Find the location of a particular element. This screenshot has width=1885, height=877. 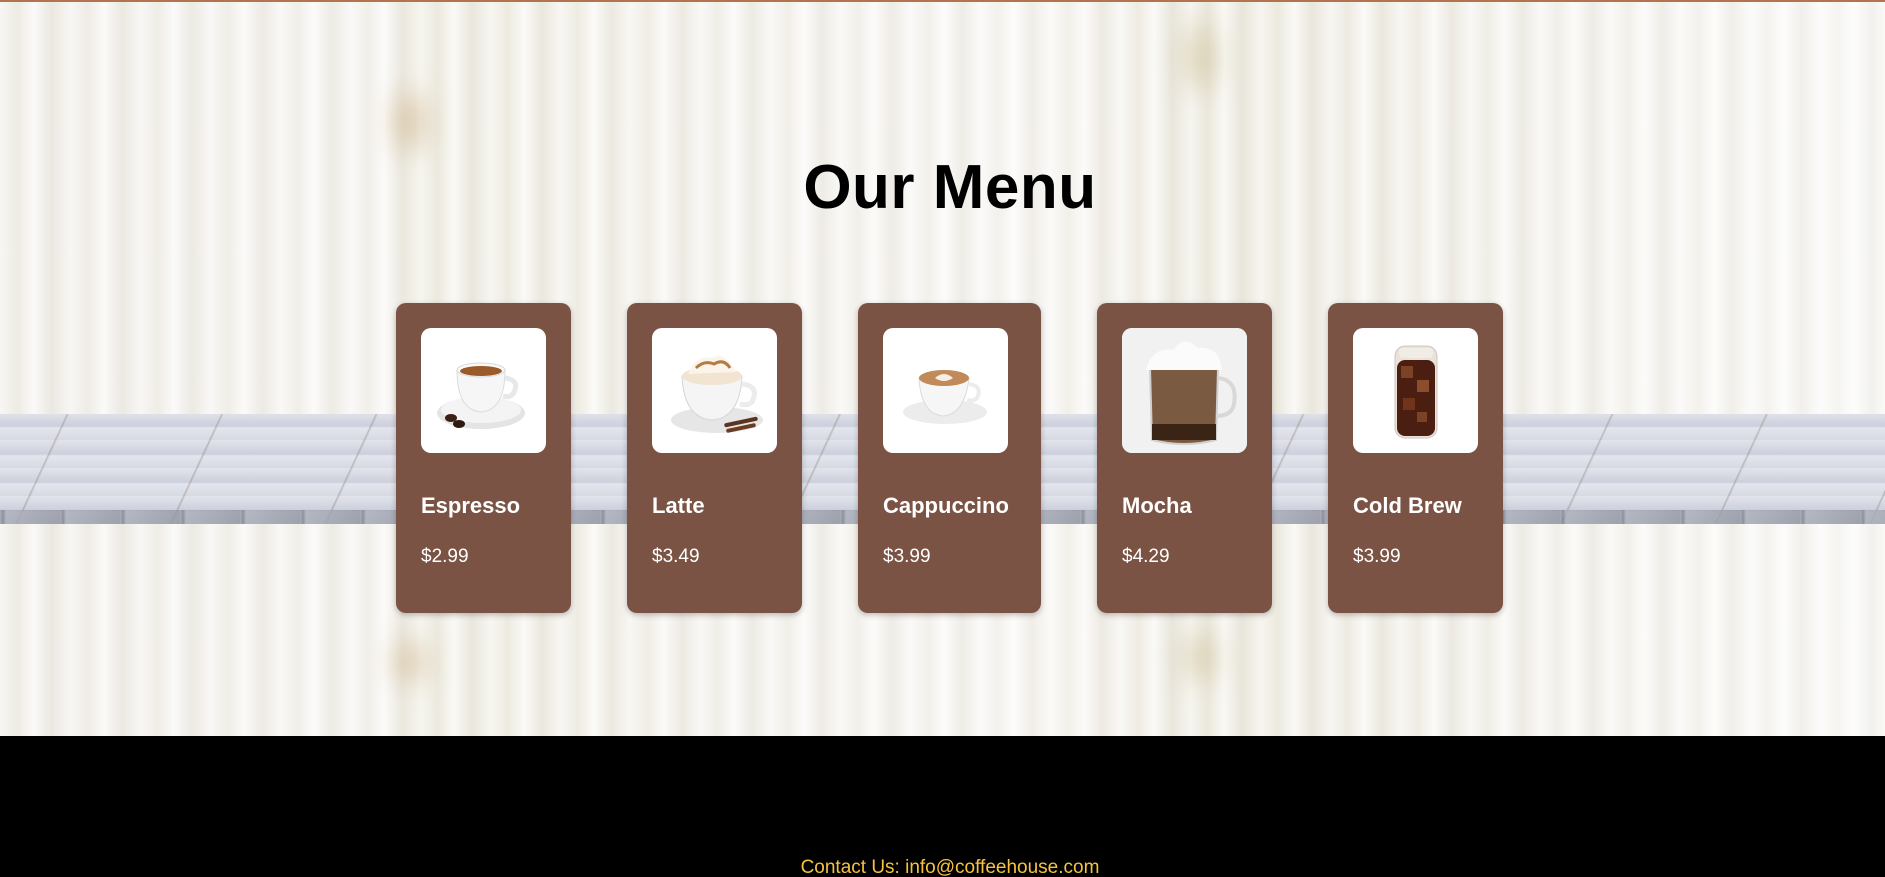

mocha-glass-icon is located at coordinates (1184, 390).